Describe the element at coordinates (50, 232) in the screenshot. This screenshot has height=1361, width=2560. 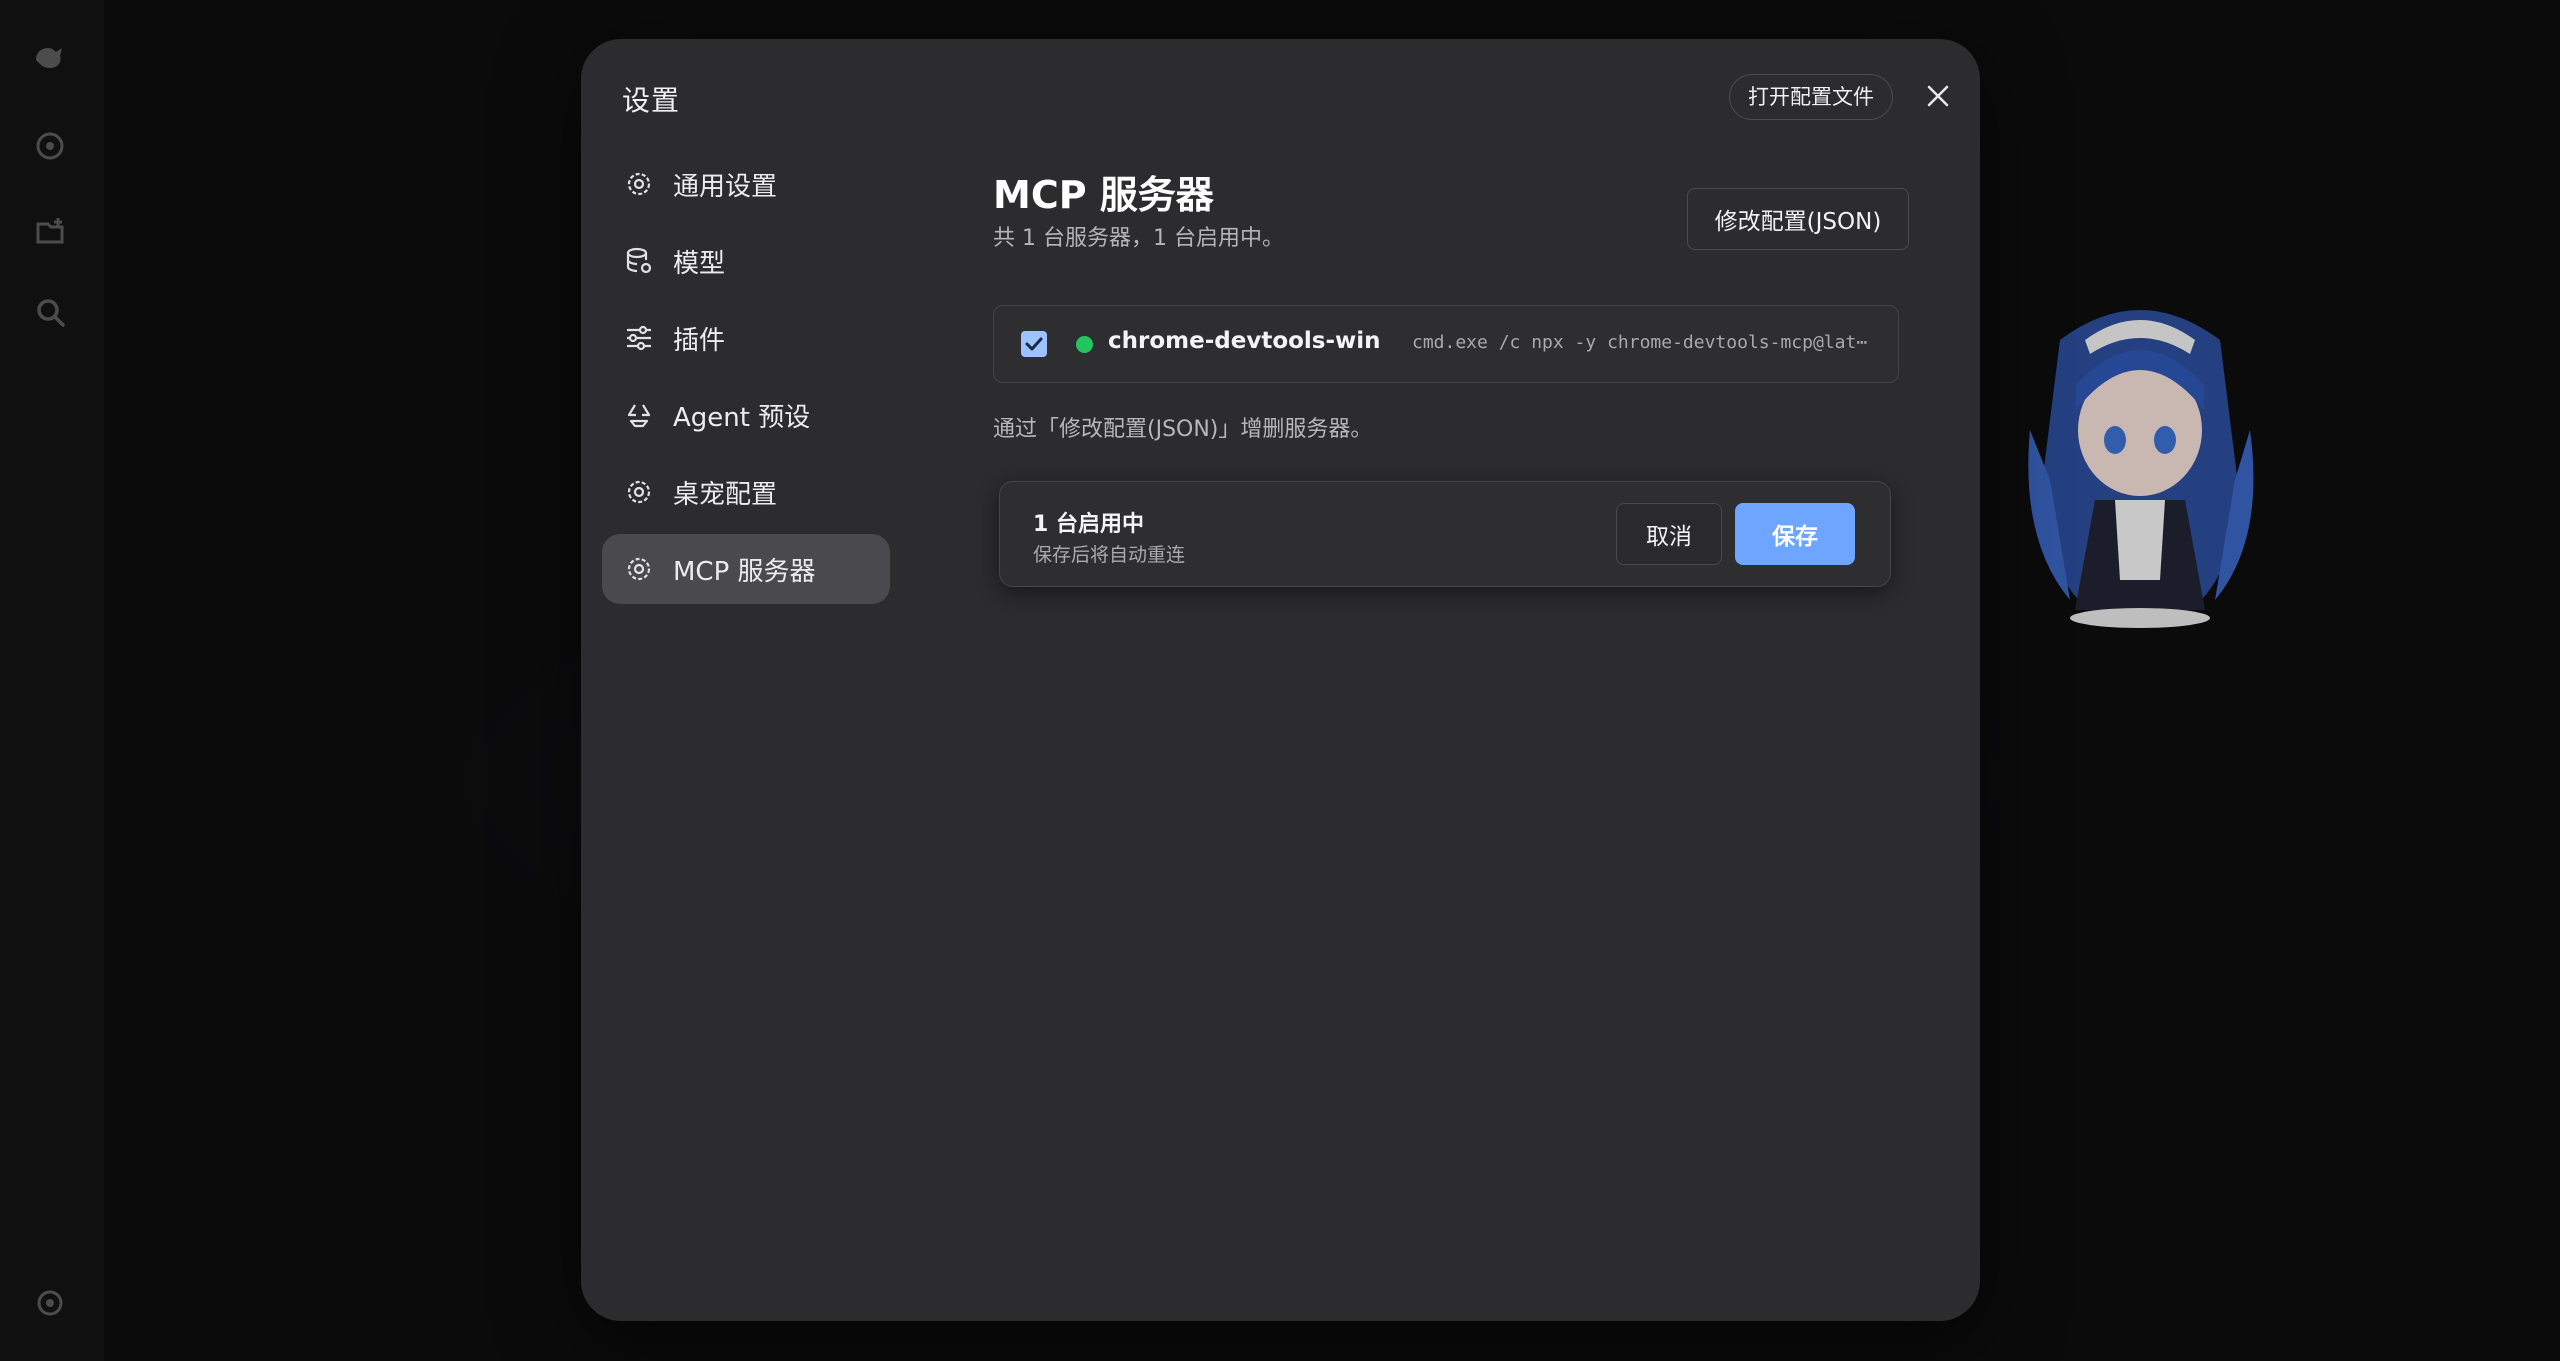
I see `new-folder-icon` at that location.